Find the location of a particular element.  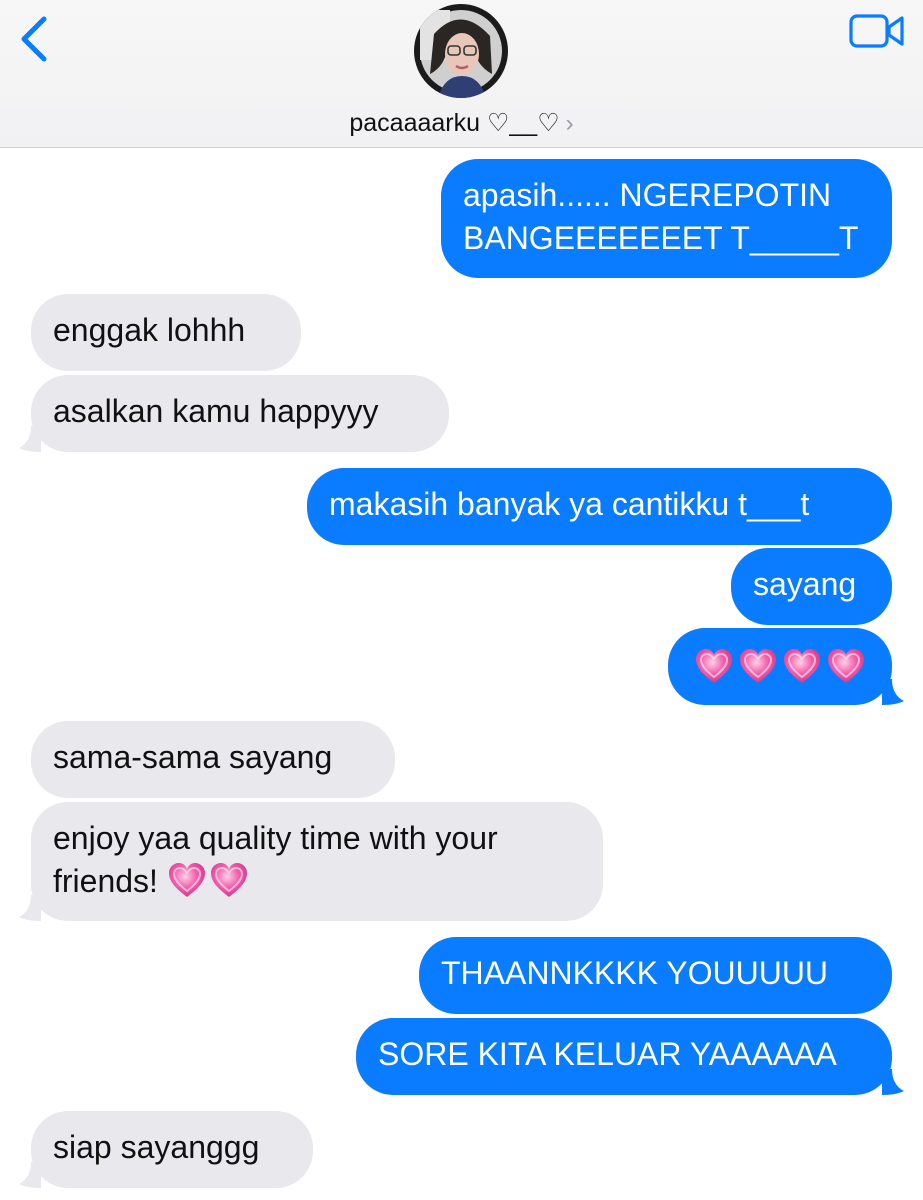

contact-name-button: pacaaaarku ♡__♡ › is located at coordinates (461, 123).